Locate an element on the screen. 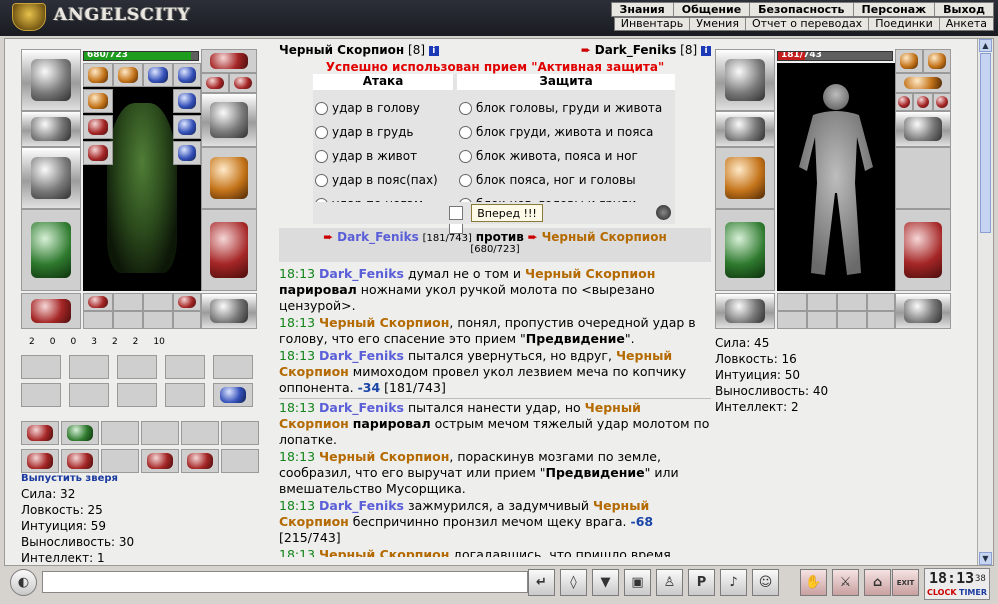 This screenshot has width=998, height=604. attack-option: удар в живот is located at coordinates (385, 156).